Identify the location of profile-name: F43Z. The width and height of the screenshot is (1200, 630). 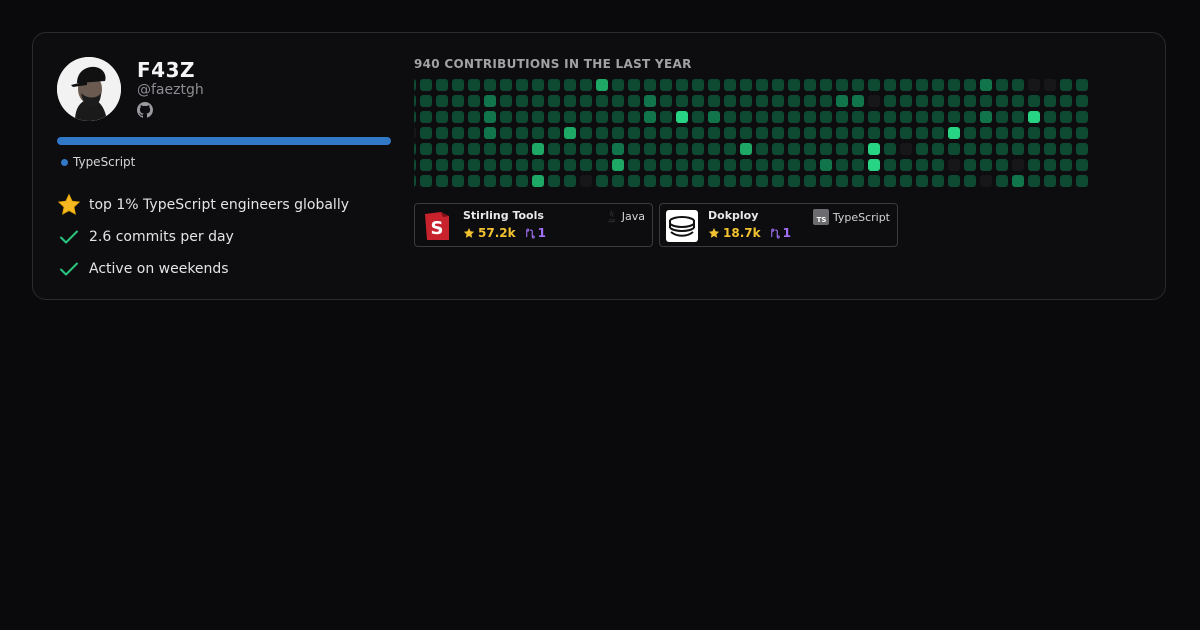
(166, 70).